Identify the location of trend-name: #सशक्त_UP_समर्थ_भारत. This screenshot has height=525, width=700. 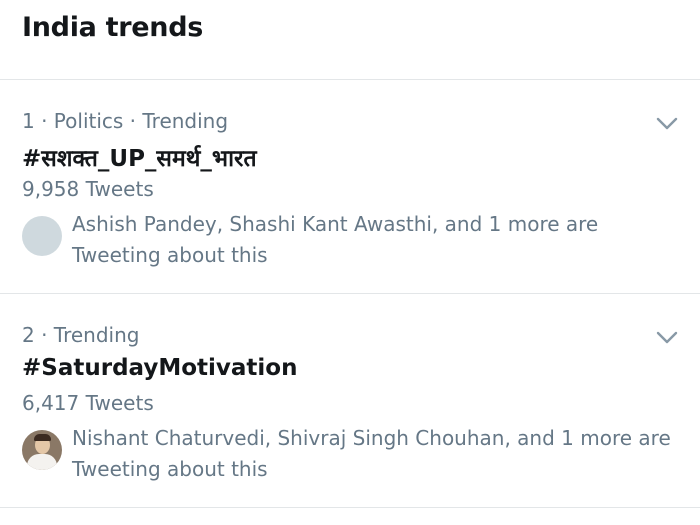
(139, 157).